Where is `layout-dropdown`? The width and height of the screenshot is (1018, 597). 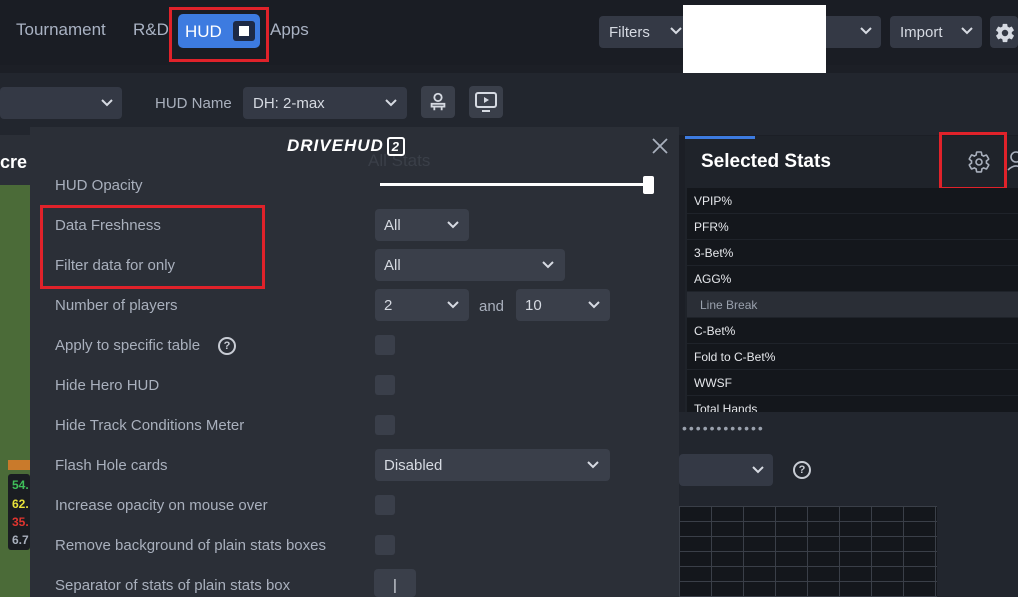 layout-dropdown is located at coordinates (61, 103).